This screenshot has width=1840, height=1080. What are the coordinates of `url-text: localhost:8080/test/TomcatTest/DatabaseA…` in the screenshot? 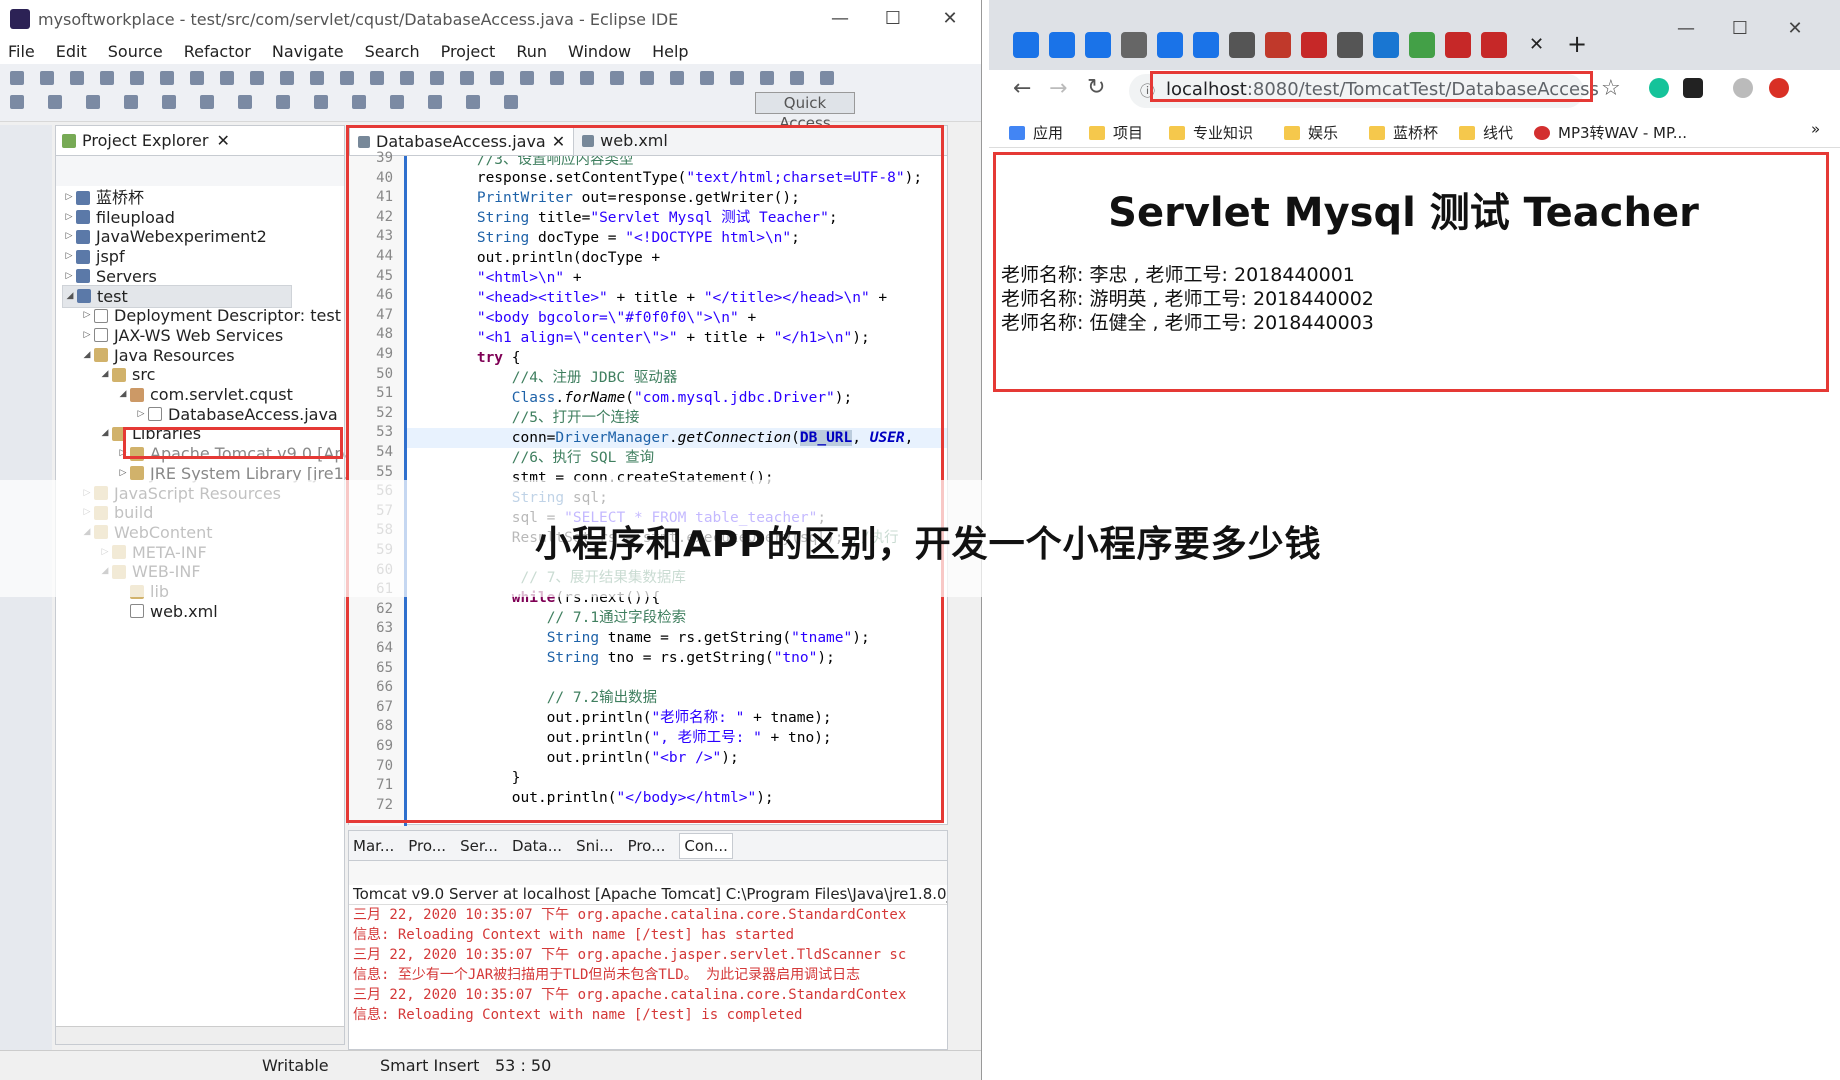 It's located at (1382, 89).